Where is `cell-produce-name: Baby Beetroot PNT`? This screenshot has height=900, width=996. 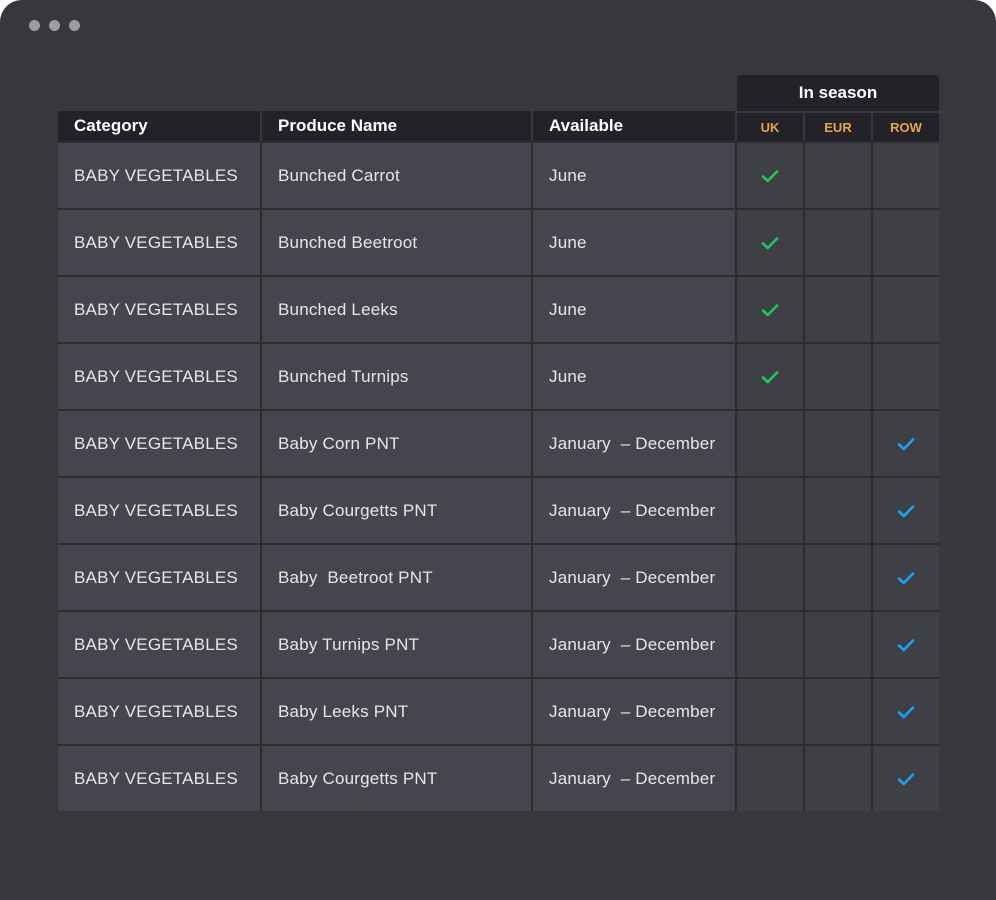
cell-produce-name: Baby Beetroot PNT is located at coordinates (396, 577).